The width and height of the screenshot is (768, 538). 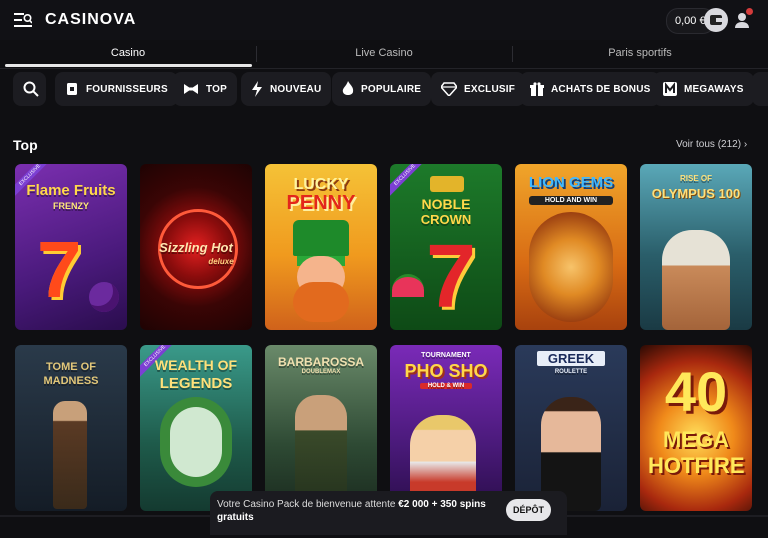 I want to click on game-subtitle: PENNY, so click(x=321, y=203).